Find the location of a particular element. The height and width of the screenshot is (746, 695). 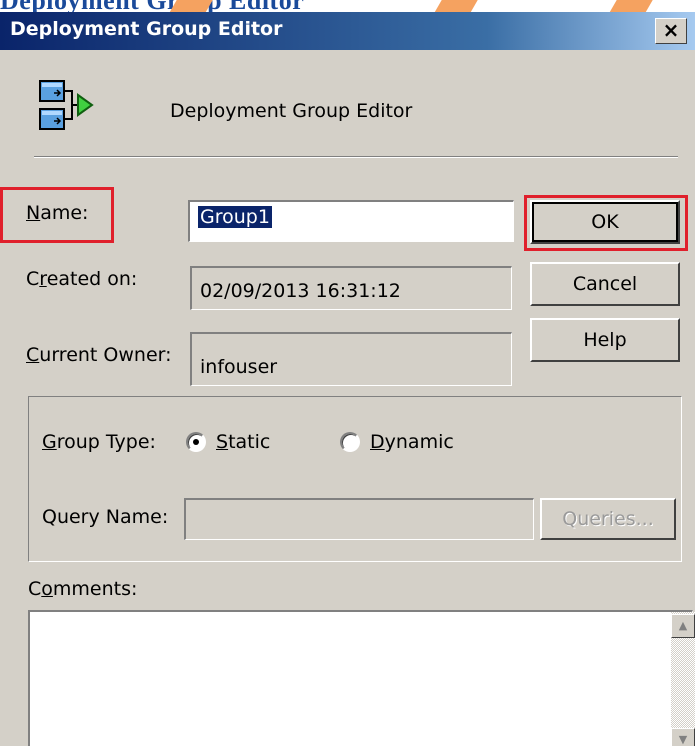

query-name-label-text: Query Name: is located at coordinates (105, 517).